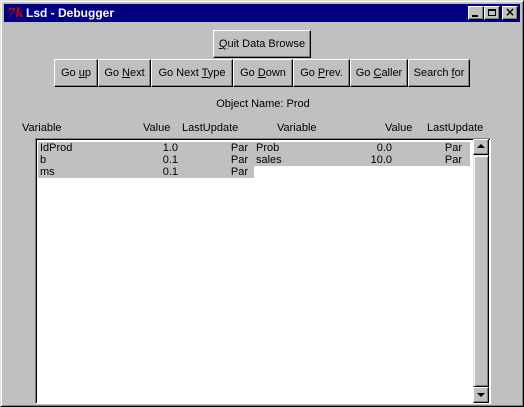 Image resolution: width=524 pixels, height=407 pixels. Describe the element at coordinates (210, 128) in the screenshot. I see `column-header-lastupdate-left: LastUpdate` at that location.